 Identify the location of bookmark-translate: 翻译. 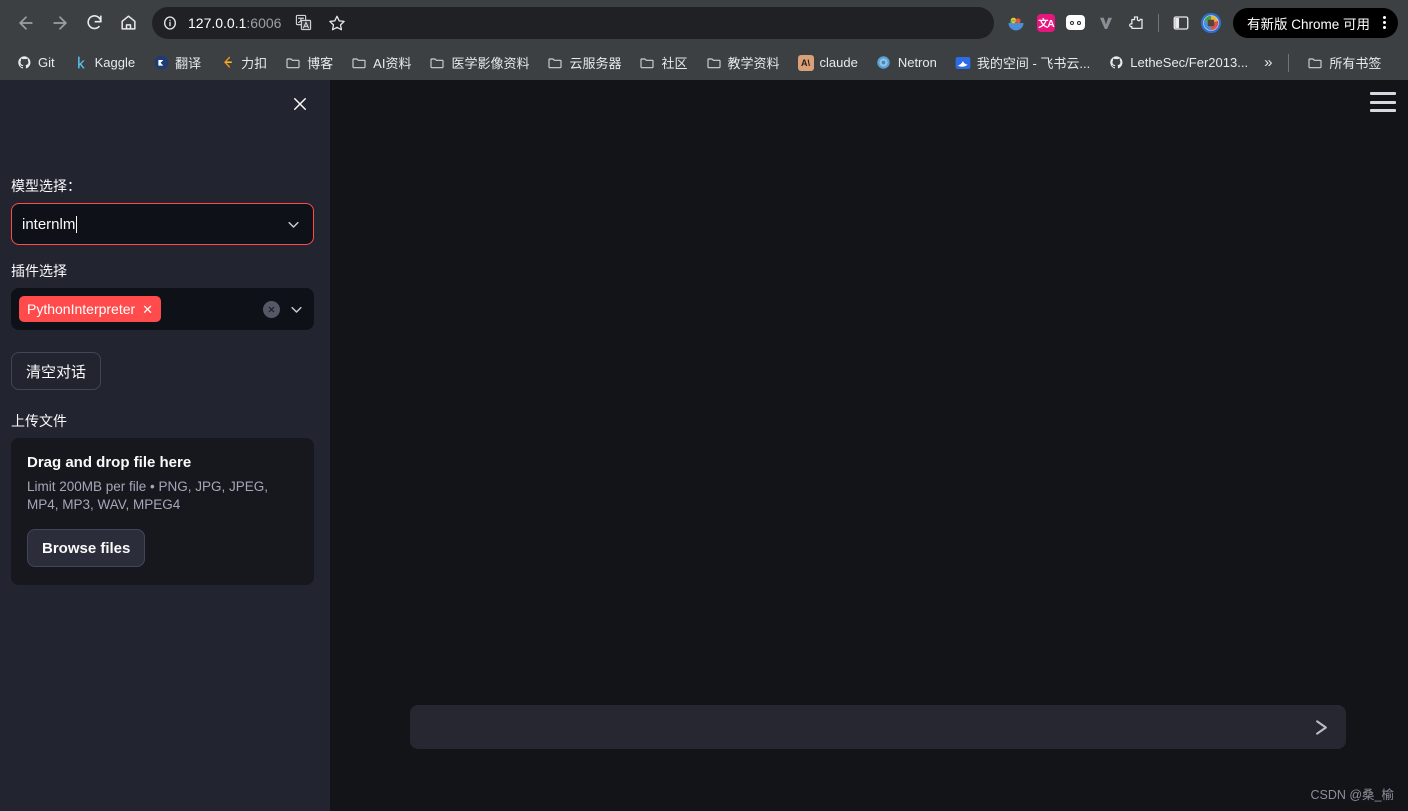
(177, 62).